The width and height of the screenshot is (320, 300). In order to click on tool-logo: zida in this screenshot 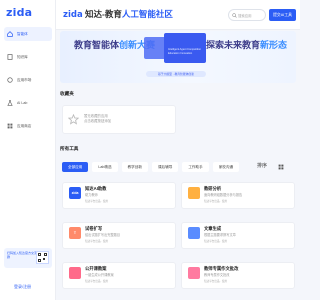, I will do `click(75, 193)`.